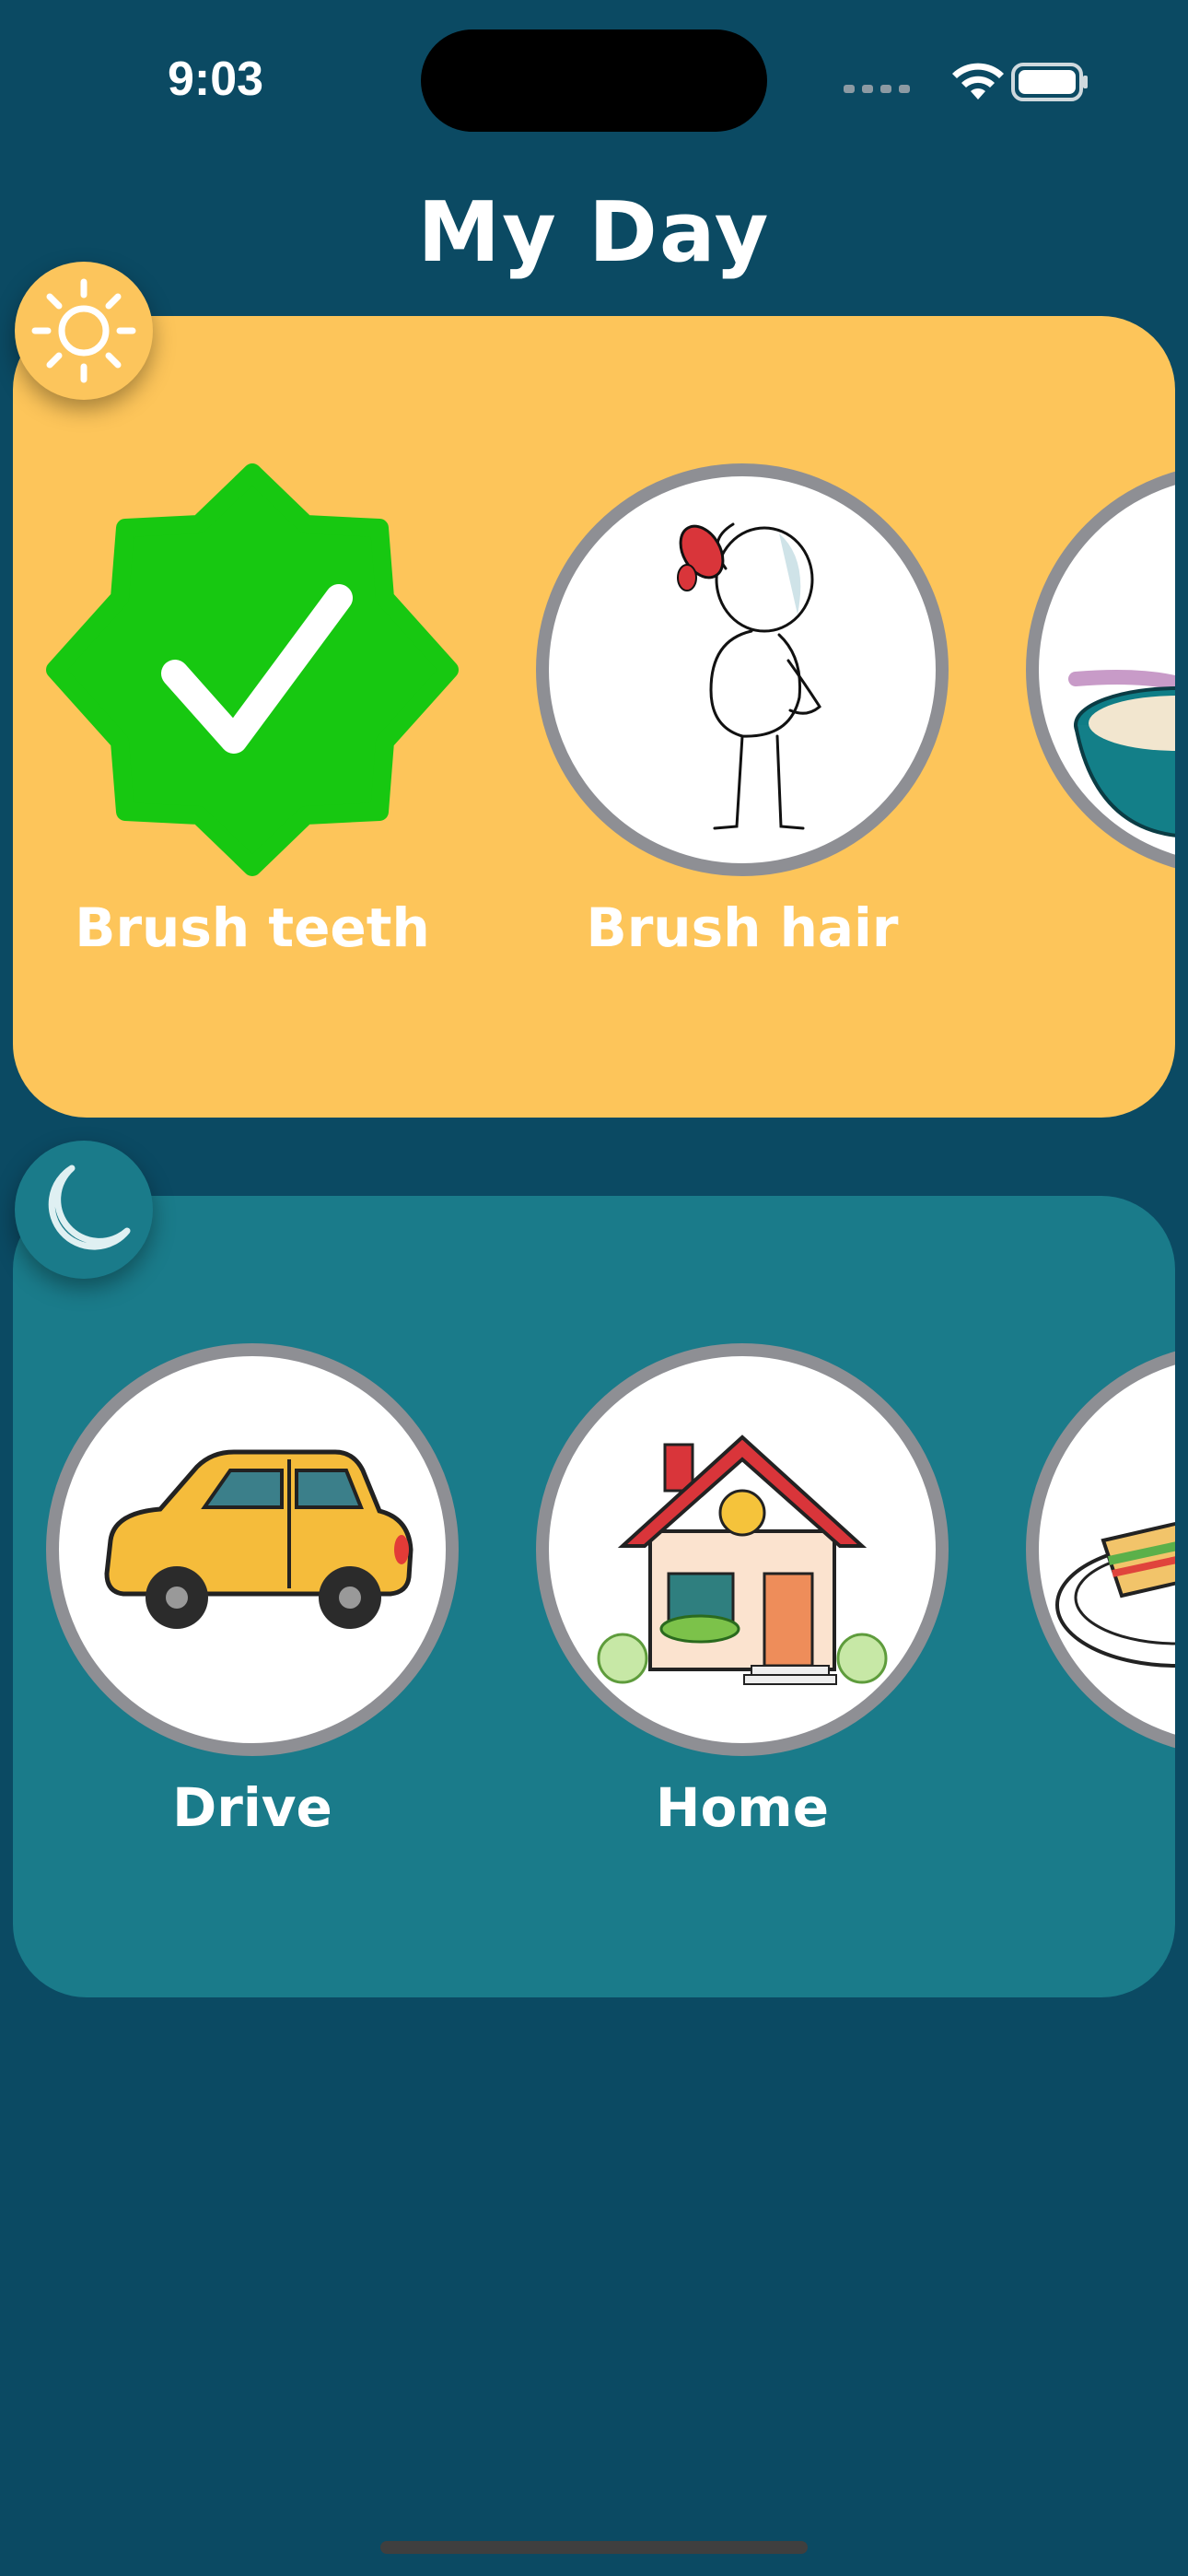 This screenshot has height=2576, width=1188. What do you see at coordinates (877, 89) in the screenshot?
I see `cellular-signal-icon` at bounding box center [877, 89].